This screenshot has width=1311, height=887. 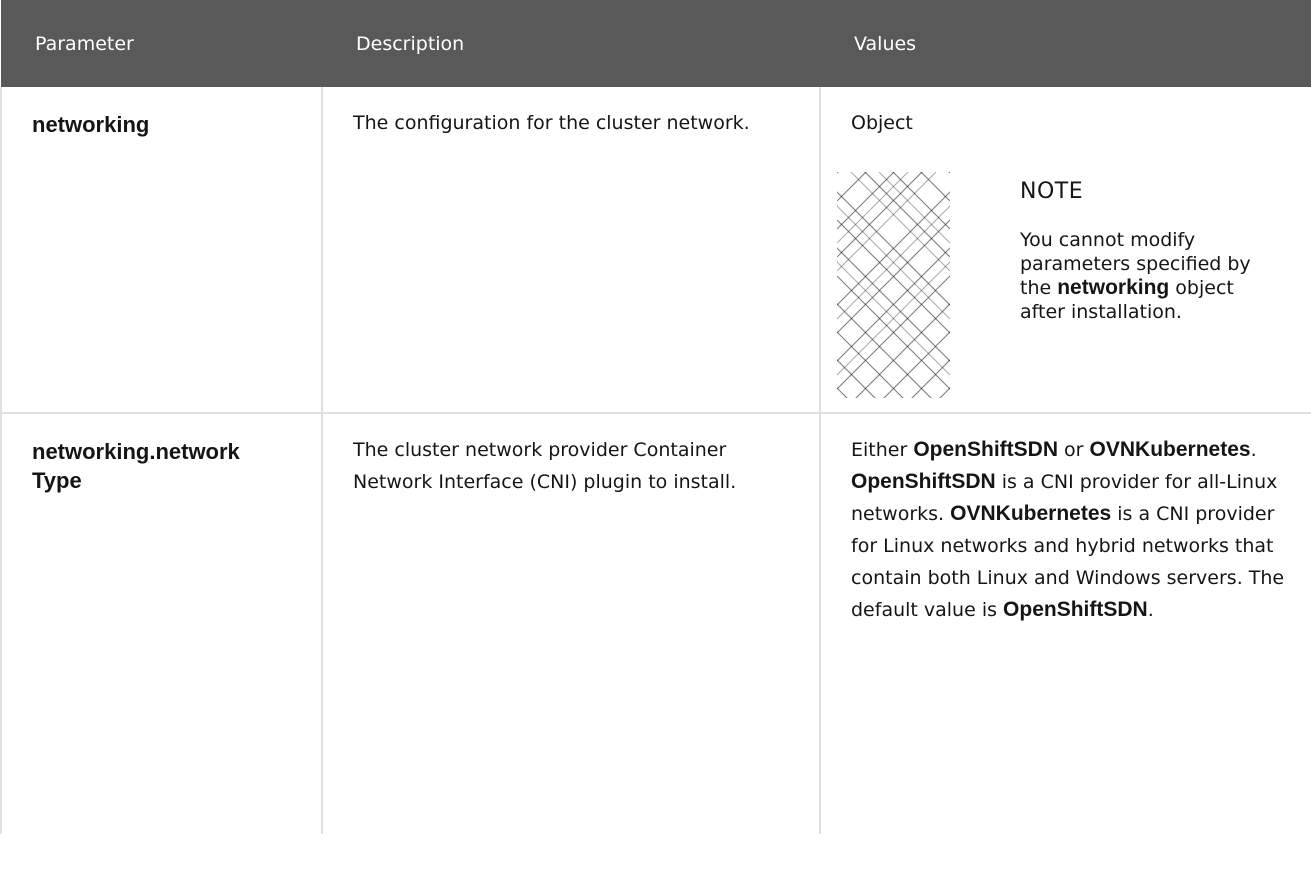 I want to click on parameter-cell: networking, so click(x=161, y=250).